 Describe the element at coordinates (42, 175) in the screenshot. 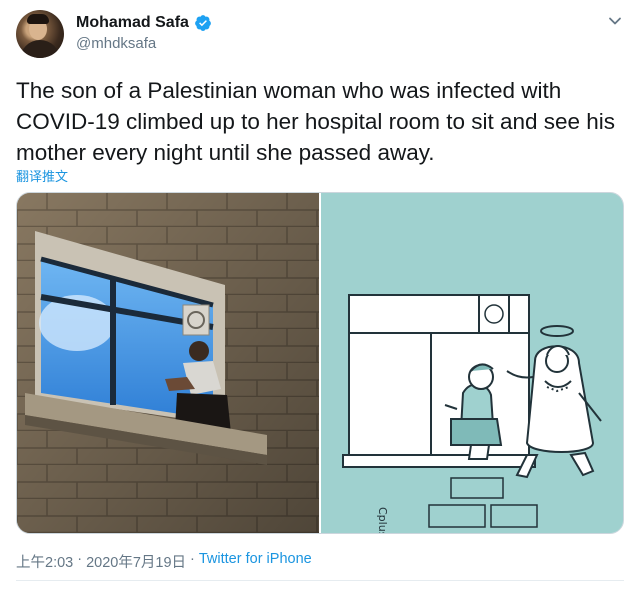

I see `translate-tweet-link: 翻译推文` at that location.